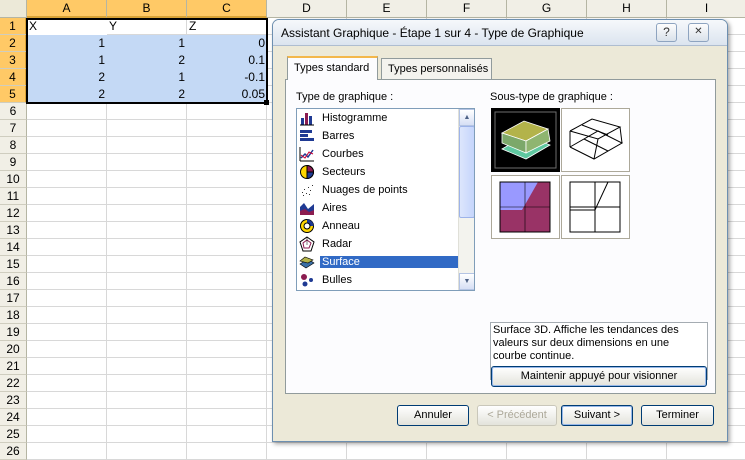  I want to click on chart-type-label: Nuages de points, so click(365, 190).